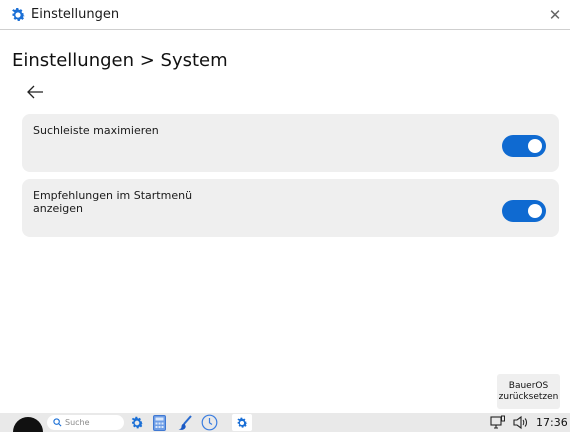 The width and height of the screenshot is (570, 434). I want to click on arrow-left-icon, so click(35, 92).